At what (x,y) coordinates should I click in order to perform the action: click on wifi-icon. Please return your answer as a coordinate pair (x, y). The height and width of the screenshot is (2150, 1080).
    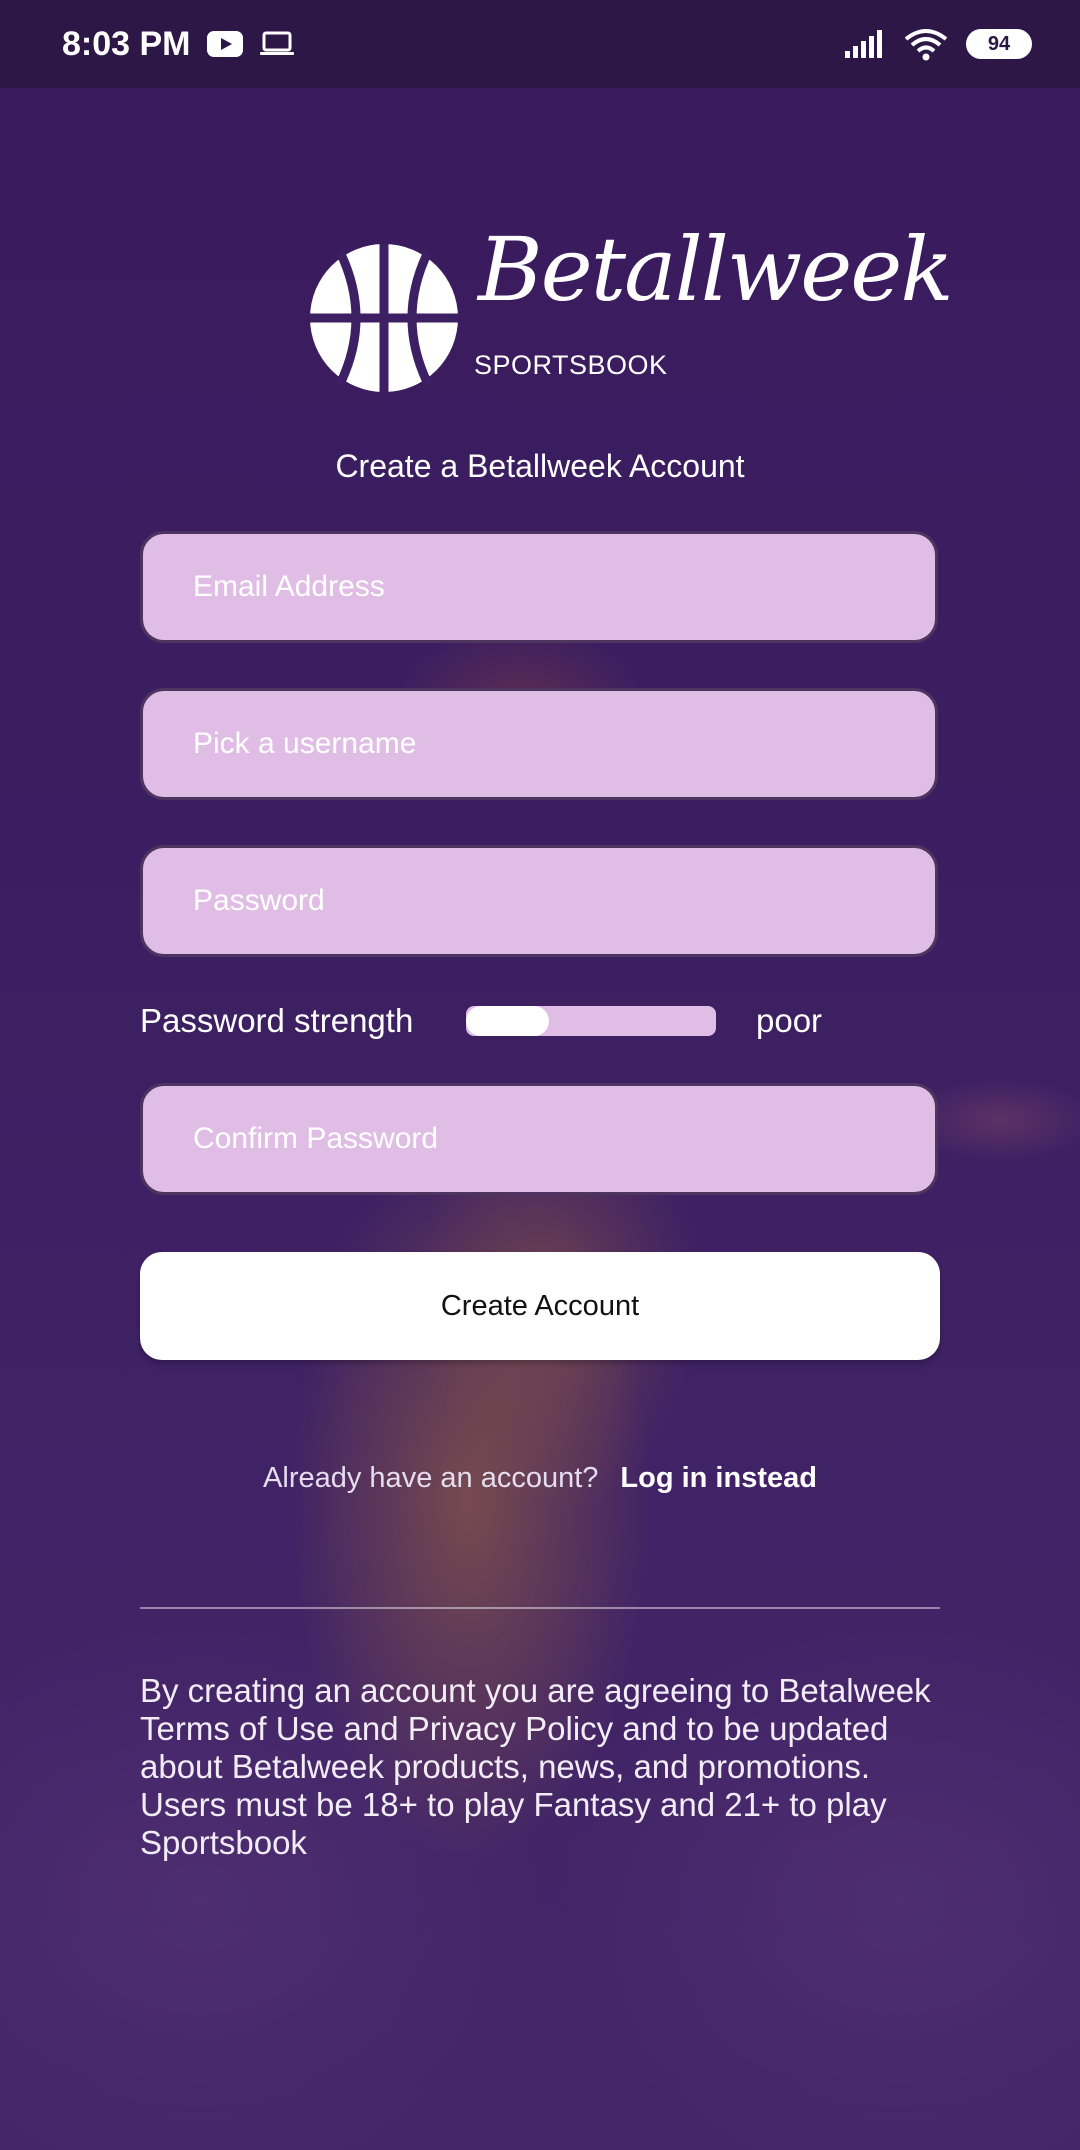
    Looking at the image, I should click on (926, 45).